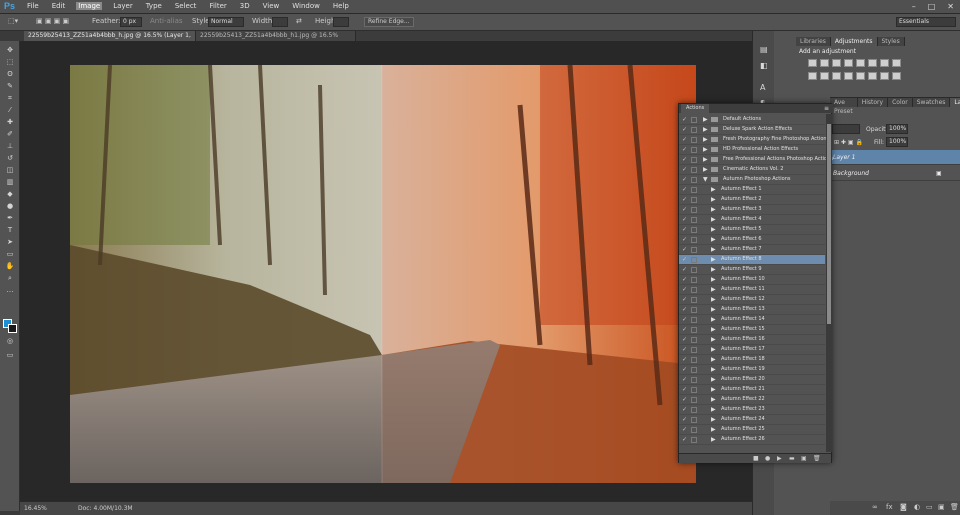 This screenshot has height=515, width=960. What do you see at coordinates (752, 440) in the screenshot?
I see `action-row: ✓ ▶ Autumn Effect 26` at bounding box center [752, 440].